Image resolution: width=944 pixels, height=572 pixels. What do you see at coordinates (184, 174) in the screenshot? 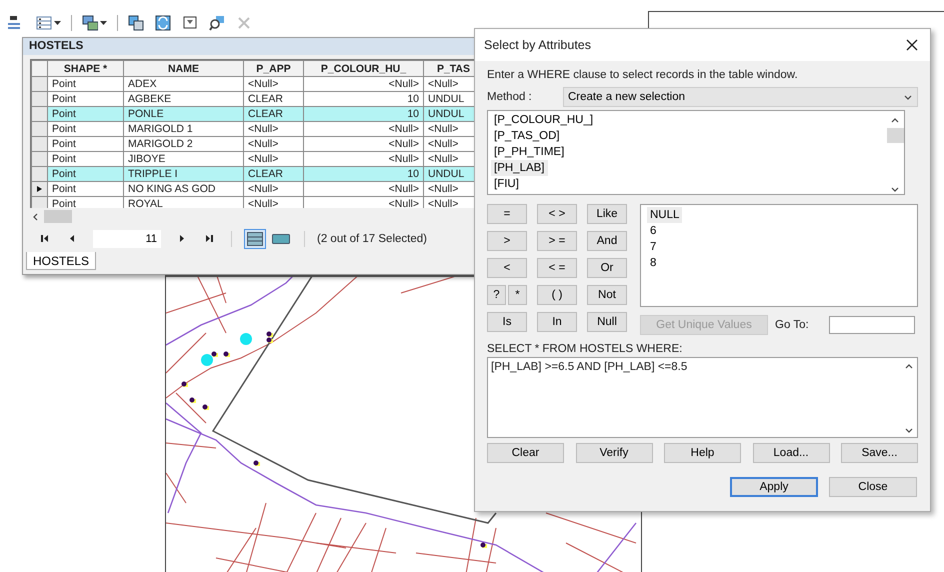
I see `table-cell: TRIPPLE I` at bounding box center [184, 174].